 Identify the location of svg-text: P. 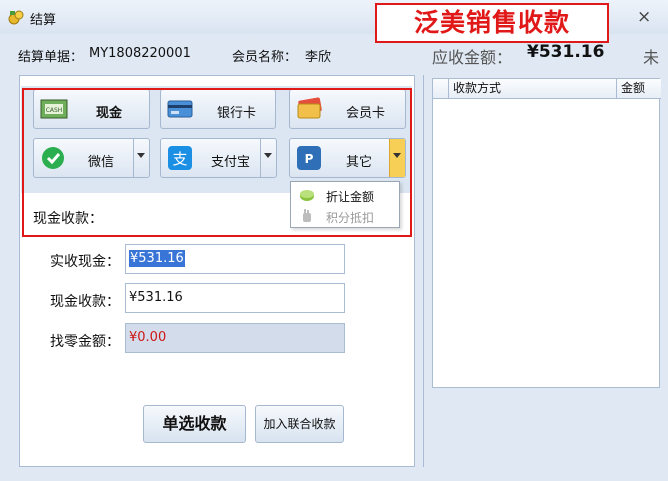
(309, 159).